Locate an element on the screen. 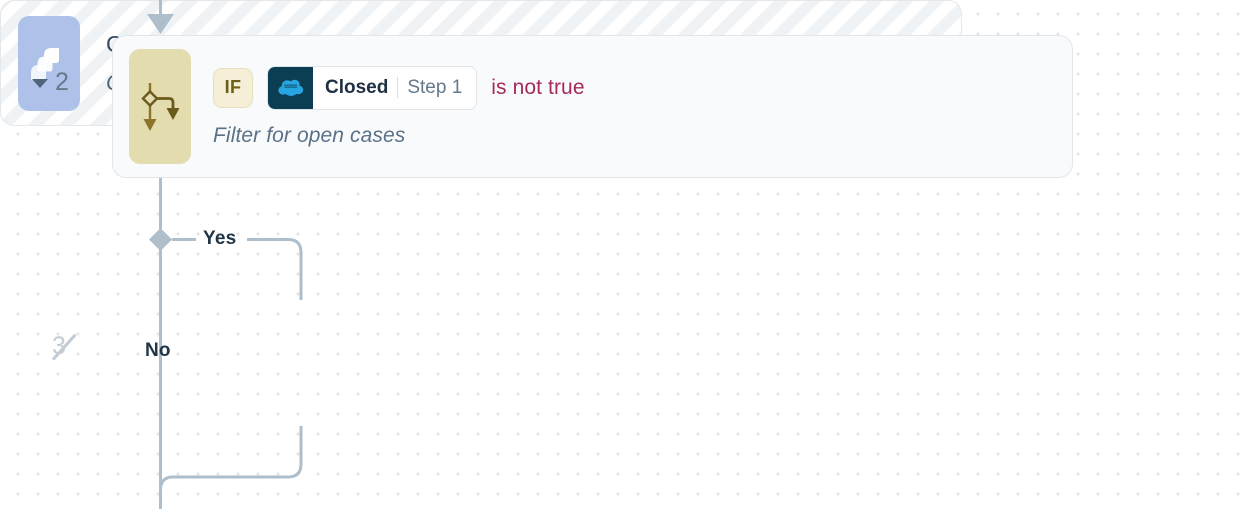 This screenshot has width=1246, height=509. branch-label-no: No is located at coordinates (158, 351).